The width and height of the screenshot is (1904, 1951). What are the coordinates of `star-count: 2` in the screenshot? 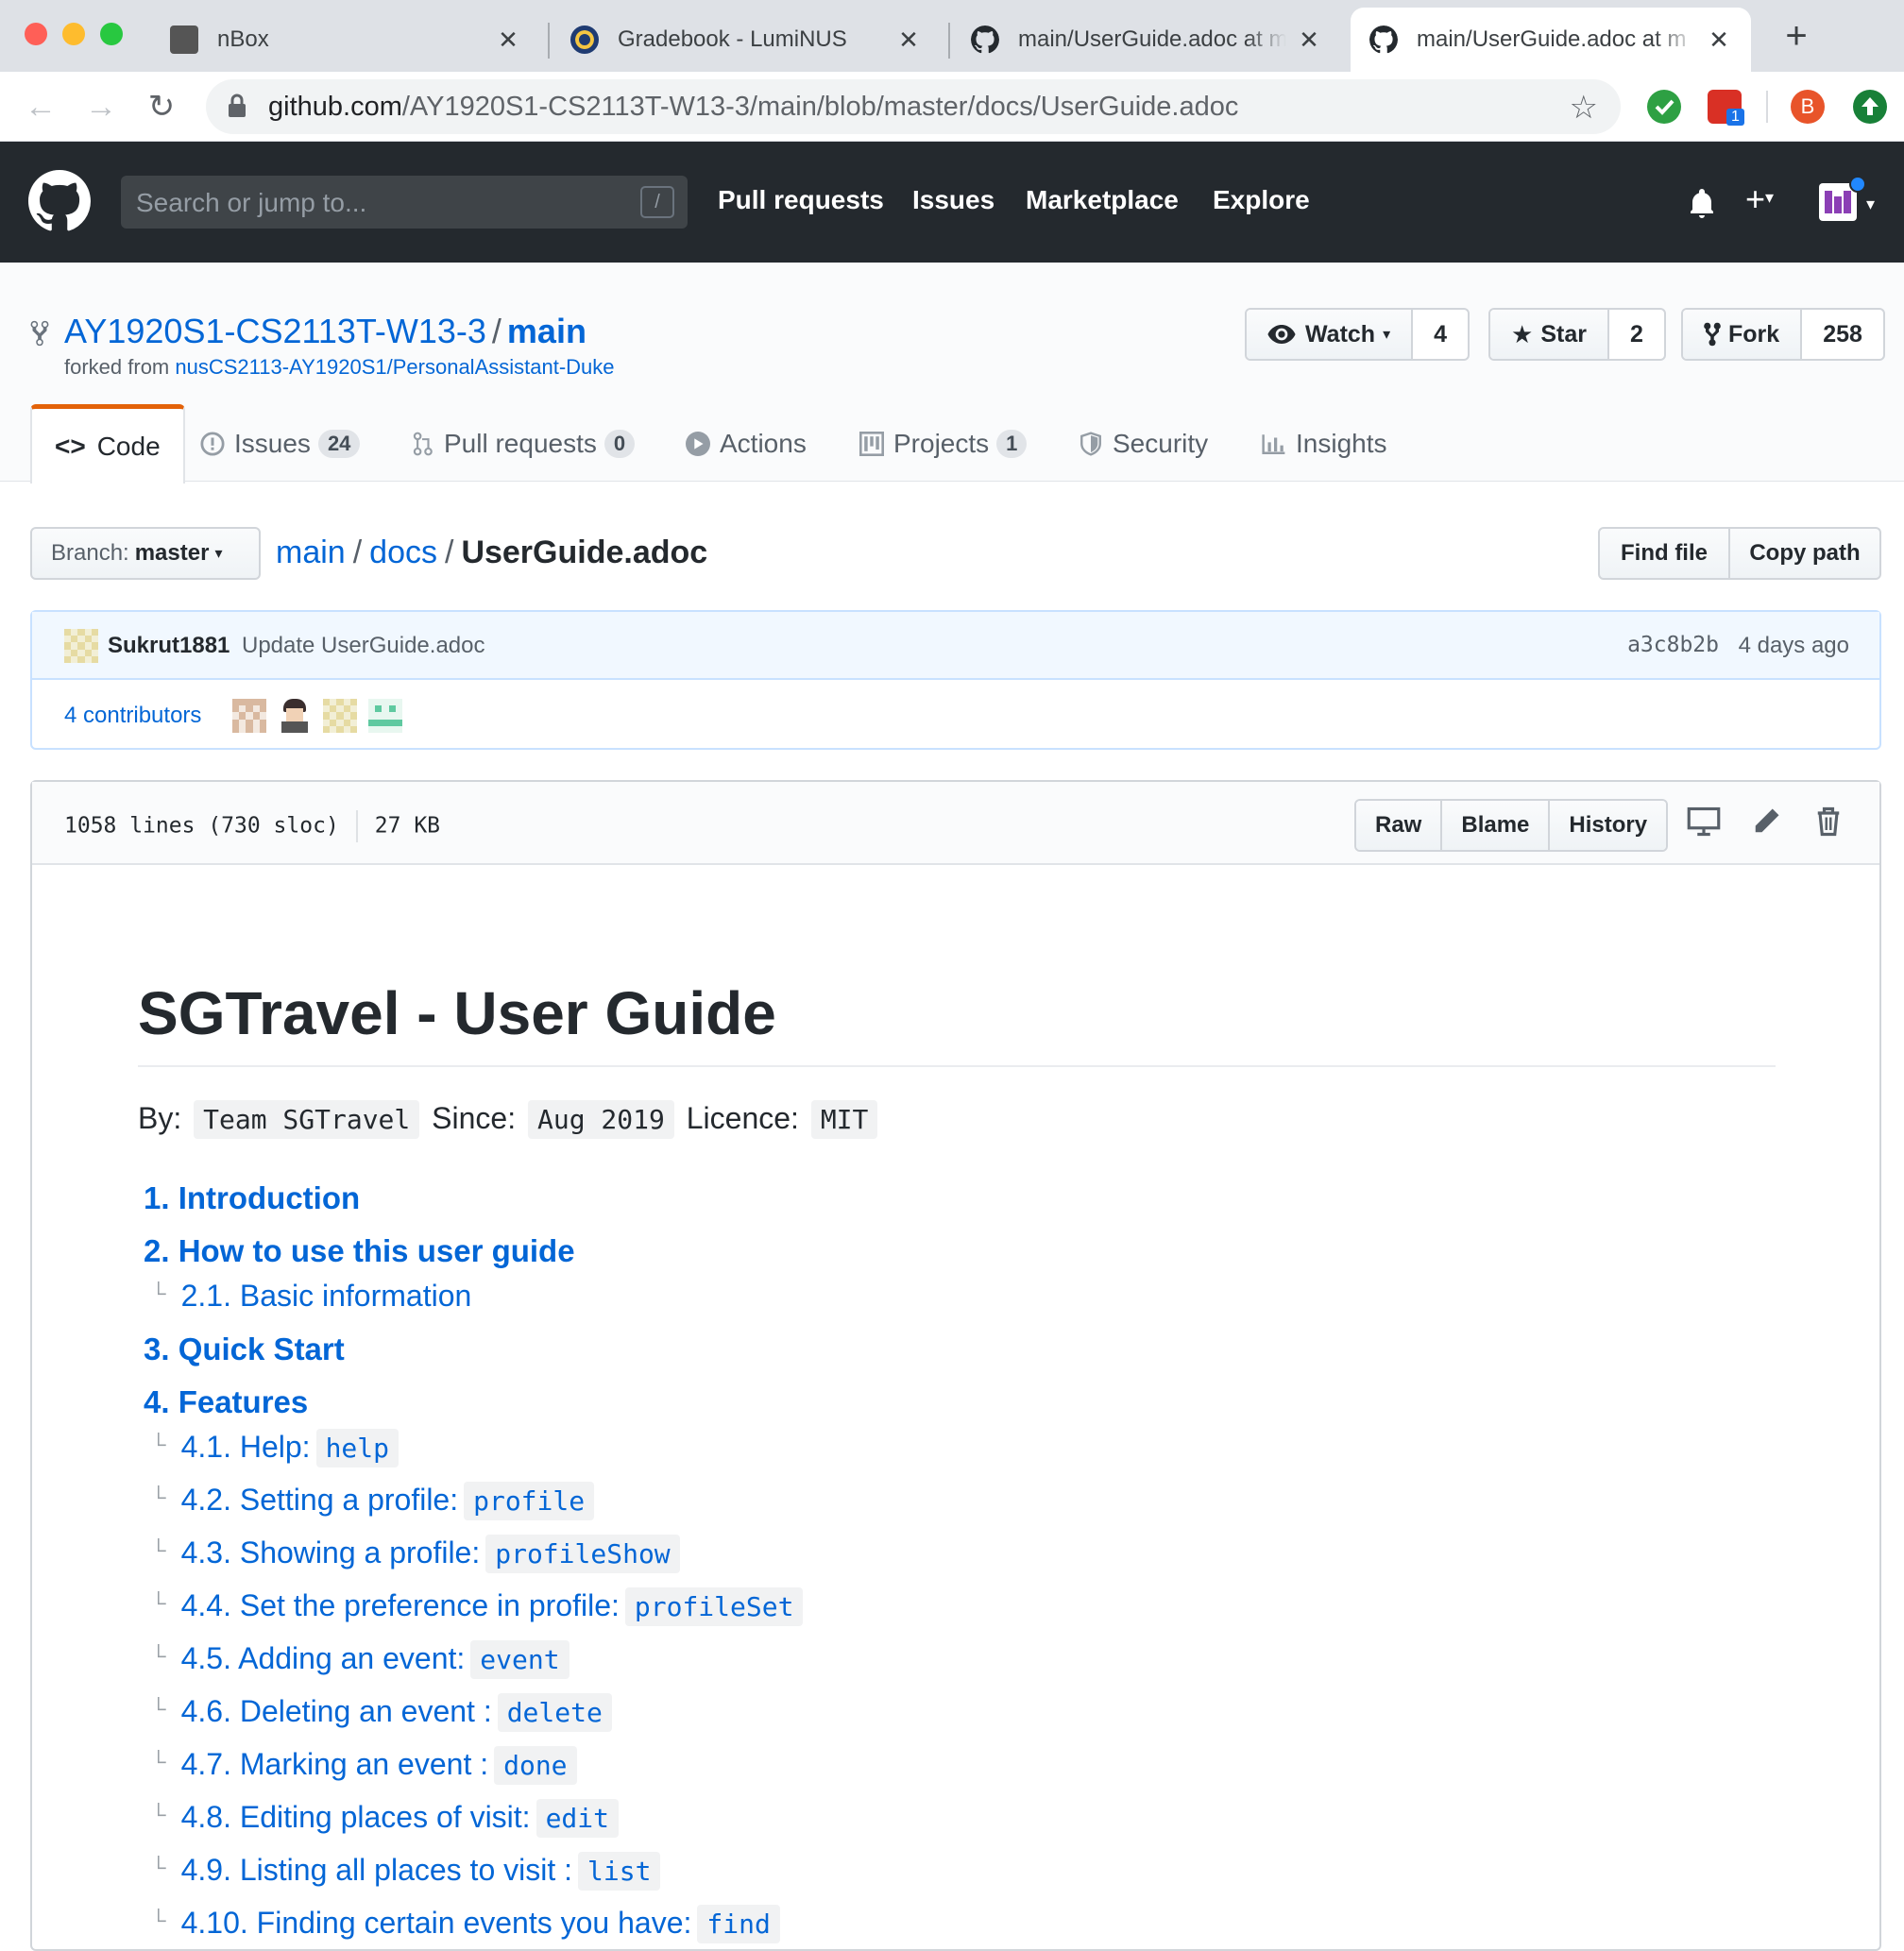 It's located at (1636, 334).